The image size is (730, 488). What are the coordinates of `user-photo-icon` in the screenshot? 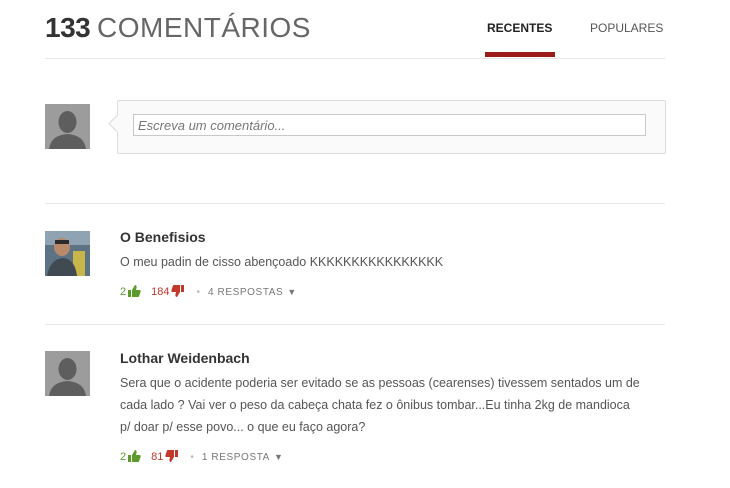 It's located at (67, 253).